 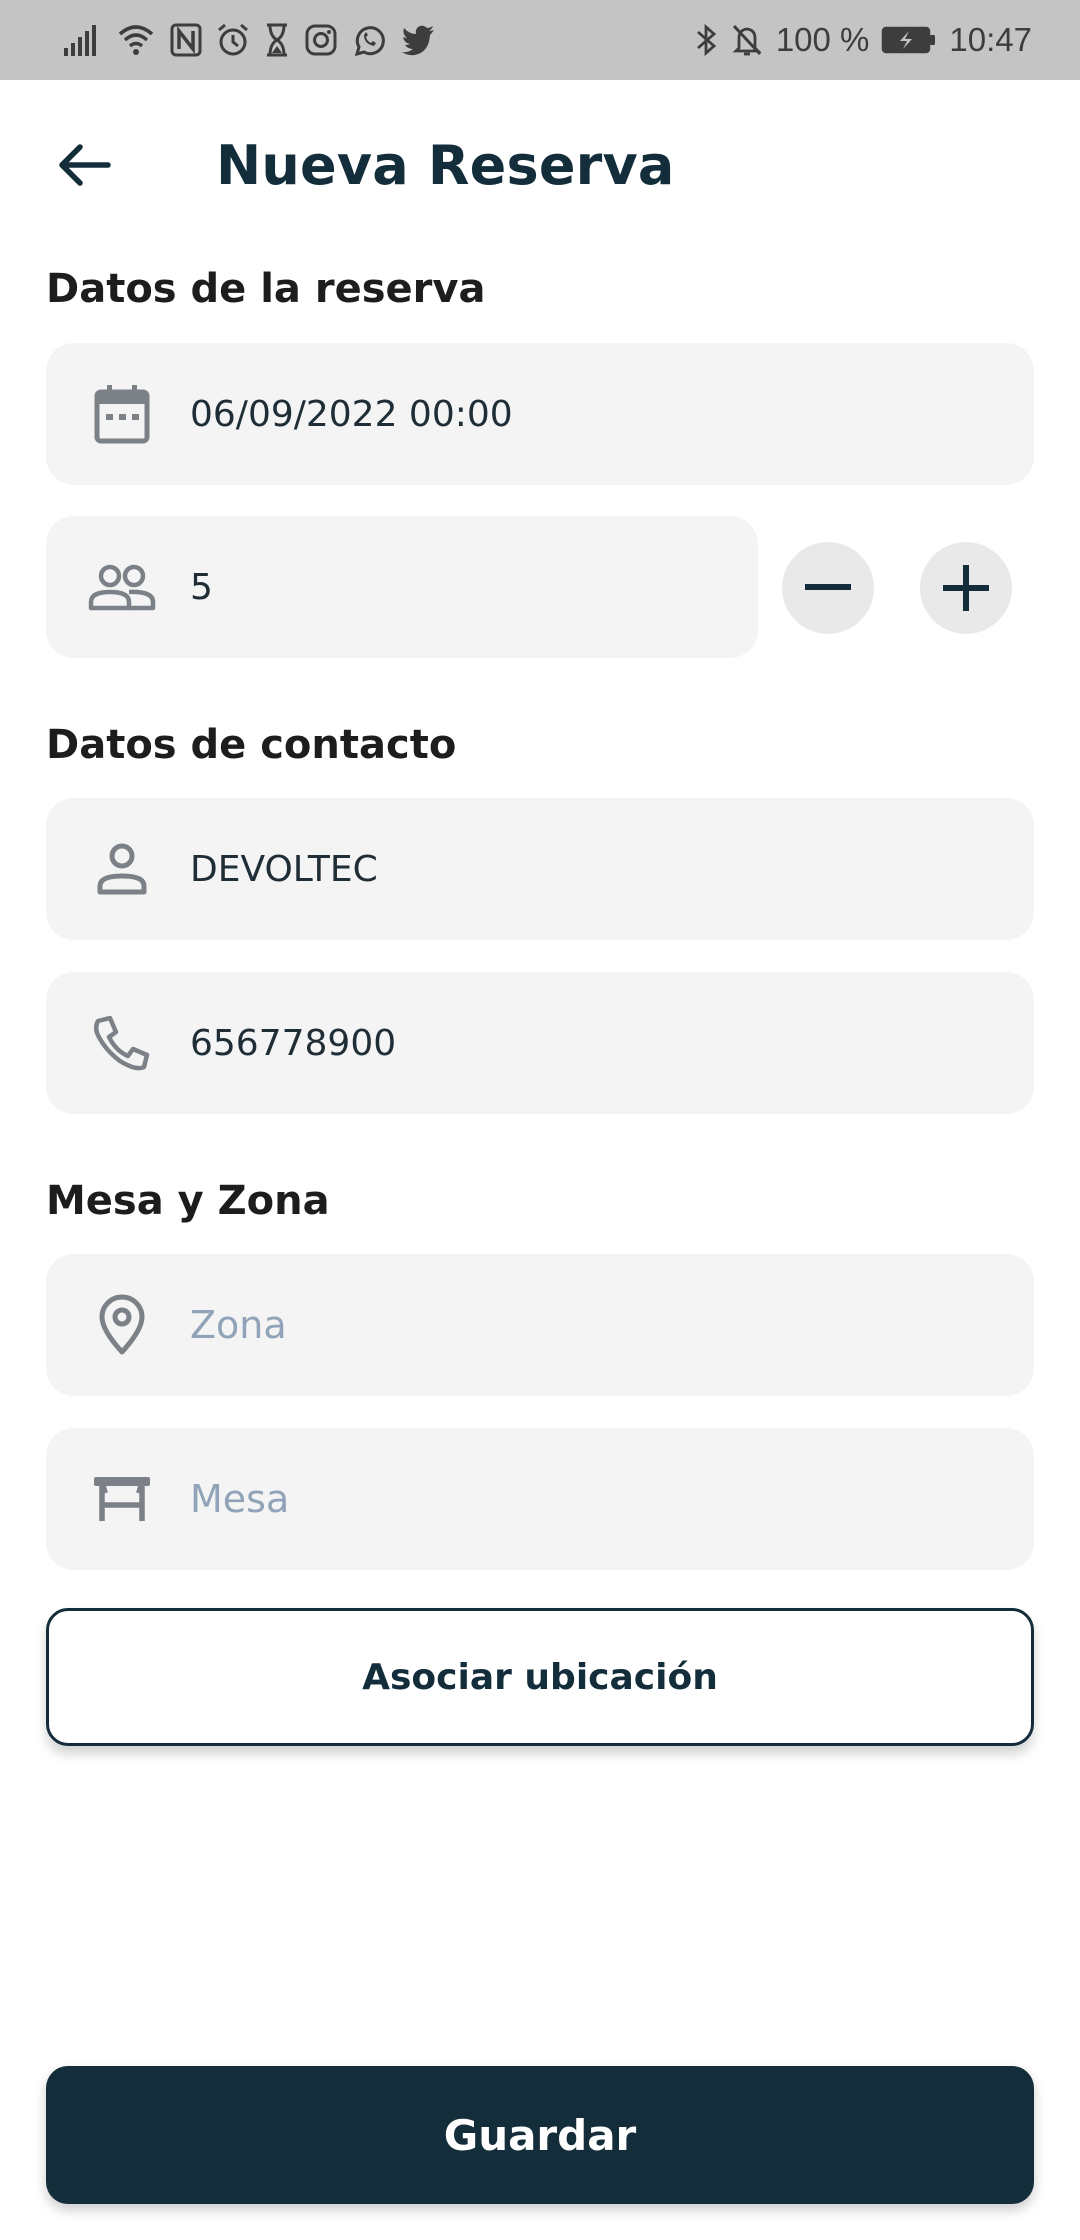 What do you see at coordinates (351, 414) in the screenshot?
I see `datetime-value: 06/09/2022 00:00` at bounding box center [351, 414].